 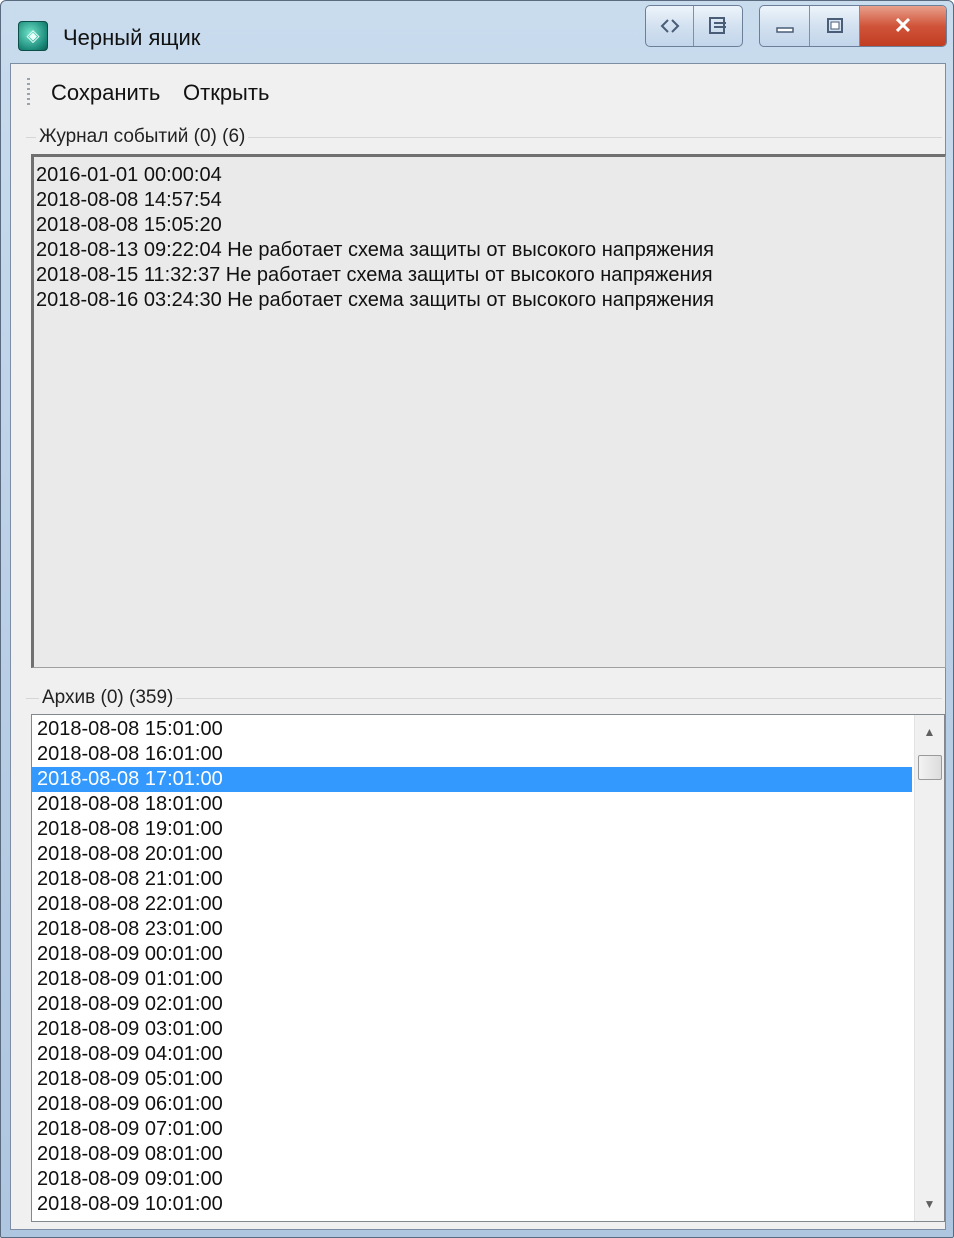 What do you see at coordinates (472, 1179) in the screenshot?
I see `list-item: 2018-08-09 09:01:00` at bounding box center [472, 1179].